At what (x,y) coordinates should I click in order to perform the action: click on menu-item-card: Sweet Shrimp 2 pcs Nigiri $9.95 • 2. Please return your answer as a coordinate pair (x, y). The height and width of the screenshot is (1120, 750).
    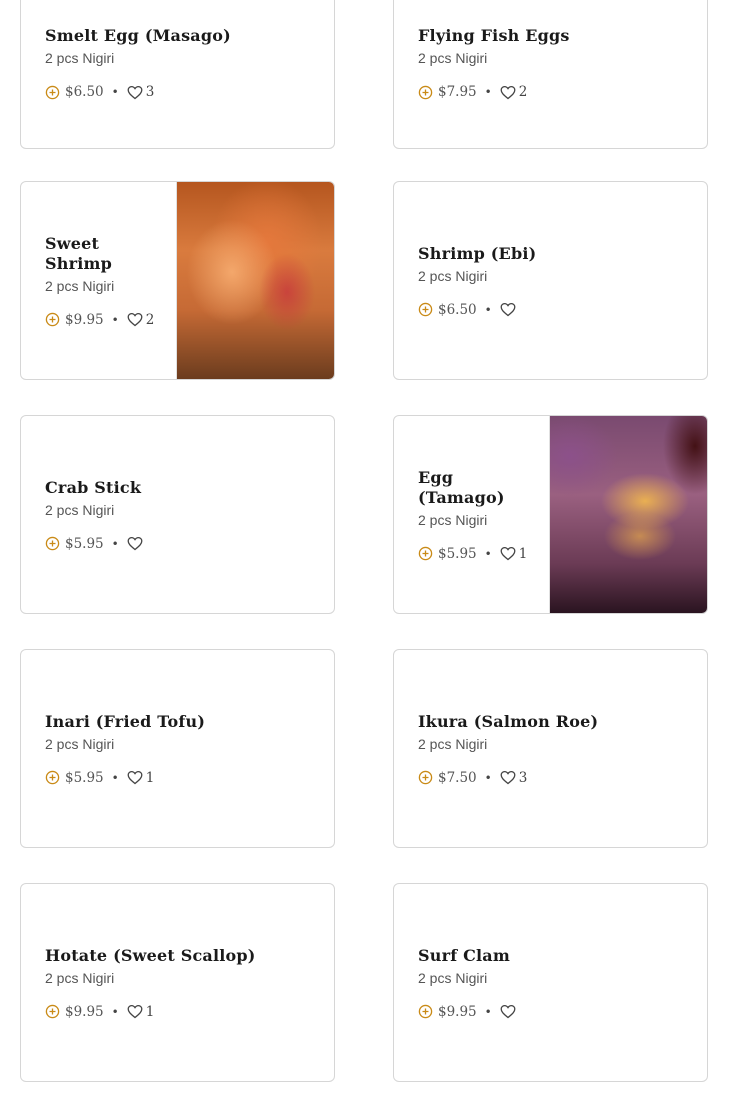
    Looking at the image, I should click on (177, 280).